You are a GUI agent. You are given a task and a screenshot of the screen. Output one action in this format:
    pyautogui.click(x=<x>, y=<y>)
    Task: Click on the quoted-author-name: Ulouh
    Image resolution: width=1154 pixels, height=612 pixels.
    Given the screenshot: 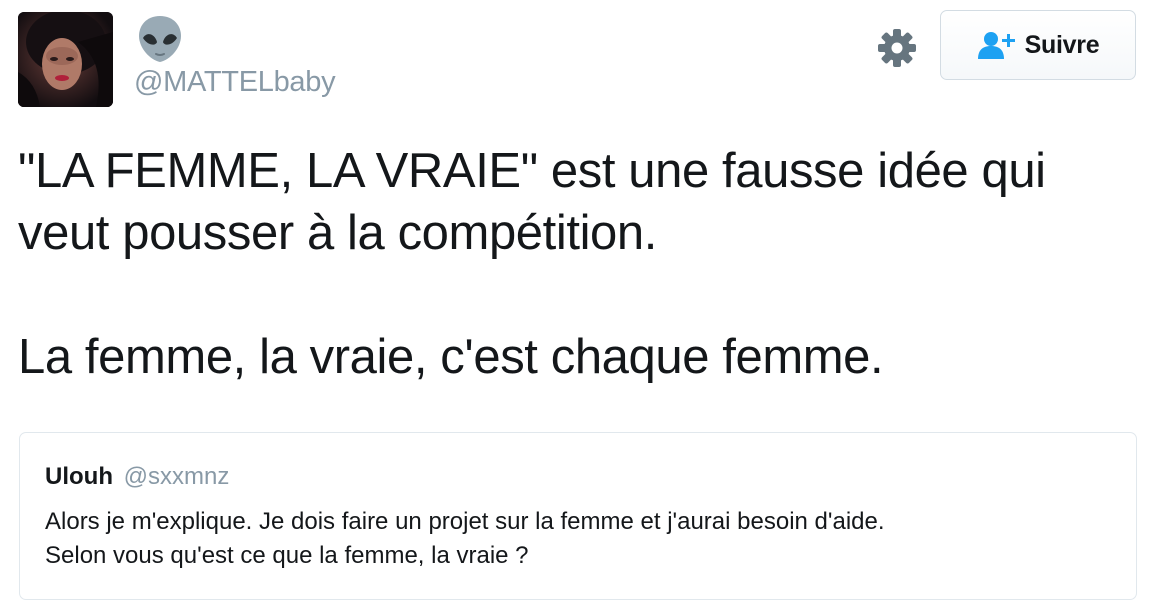 What is the action you would take?
    pyautogui.click(x=79, y=476)
    